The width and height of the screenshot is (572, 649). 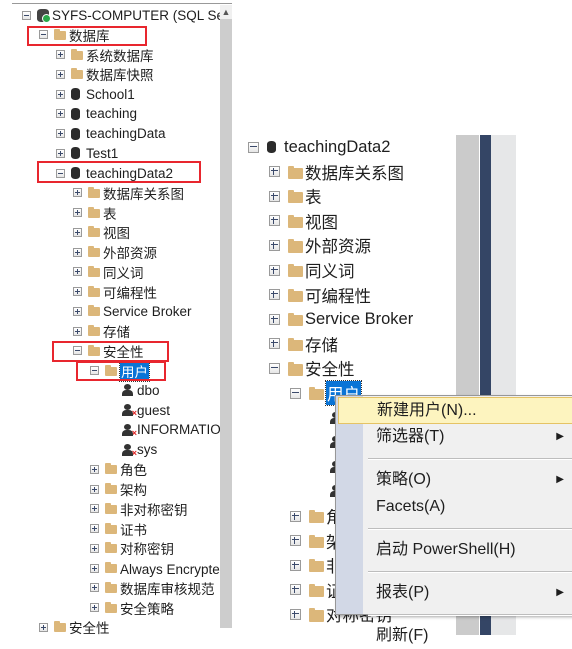 I want to click on tree-node: dbo, so click(x=116, y=390).